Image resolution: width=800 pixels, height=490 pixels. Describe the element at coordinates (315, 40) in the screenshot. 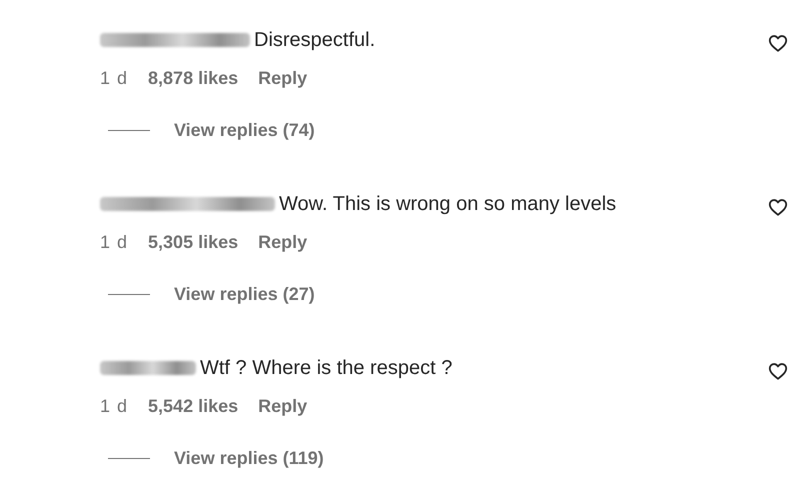

I see `comment-text: Disrespectful.` at that location.